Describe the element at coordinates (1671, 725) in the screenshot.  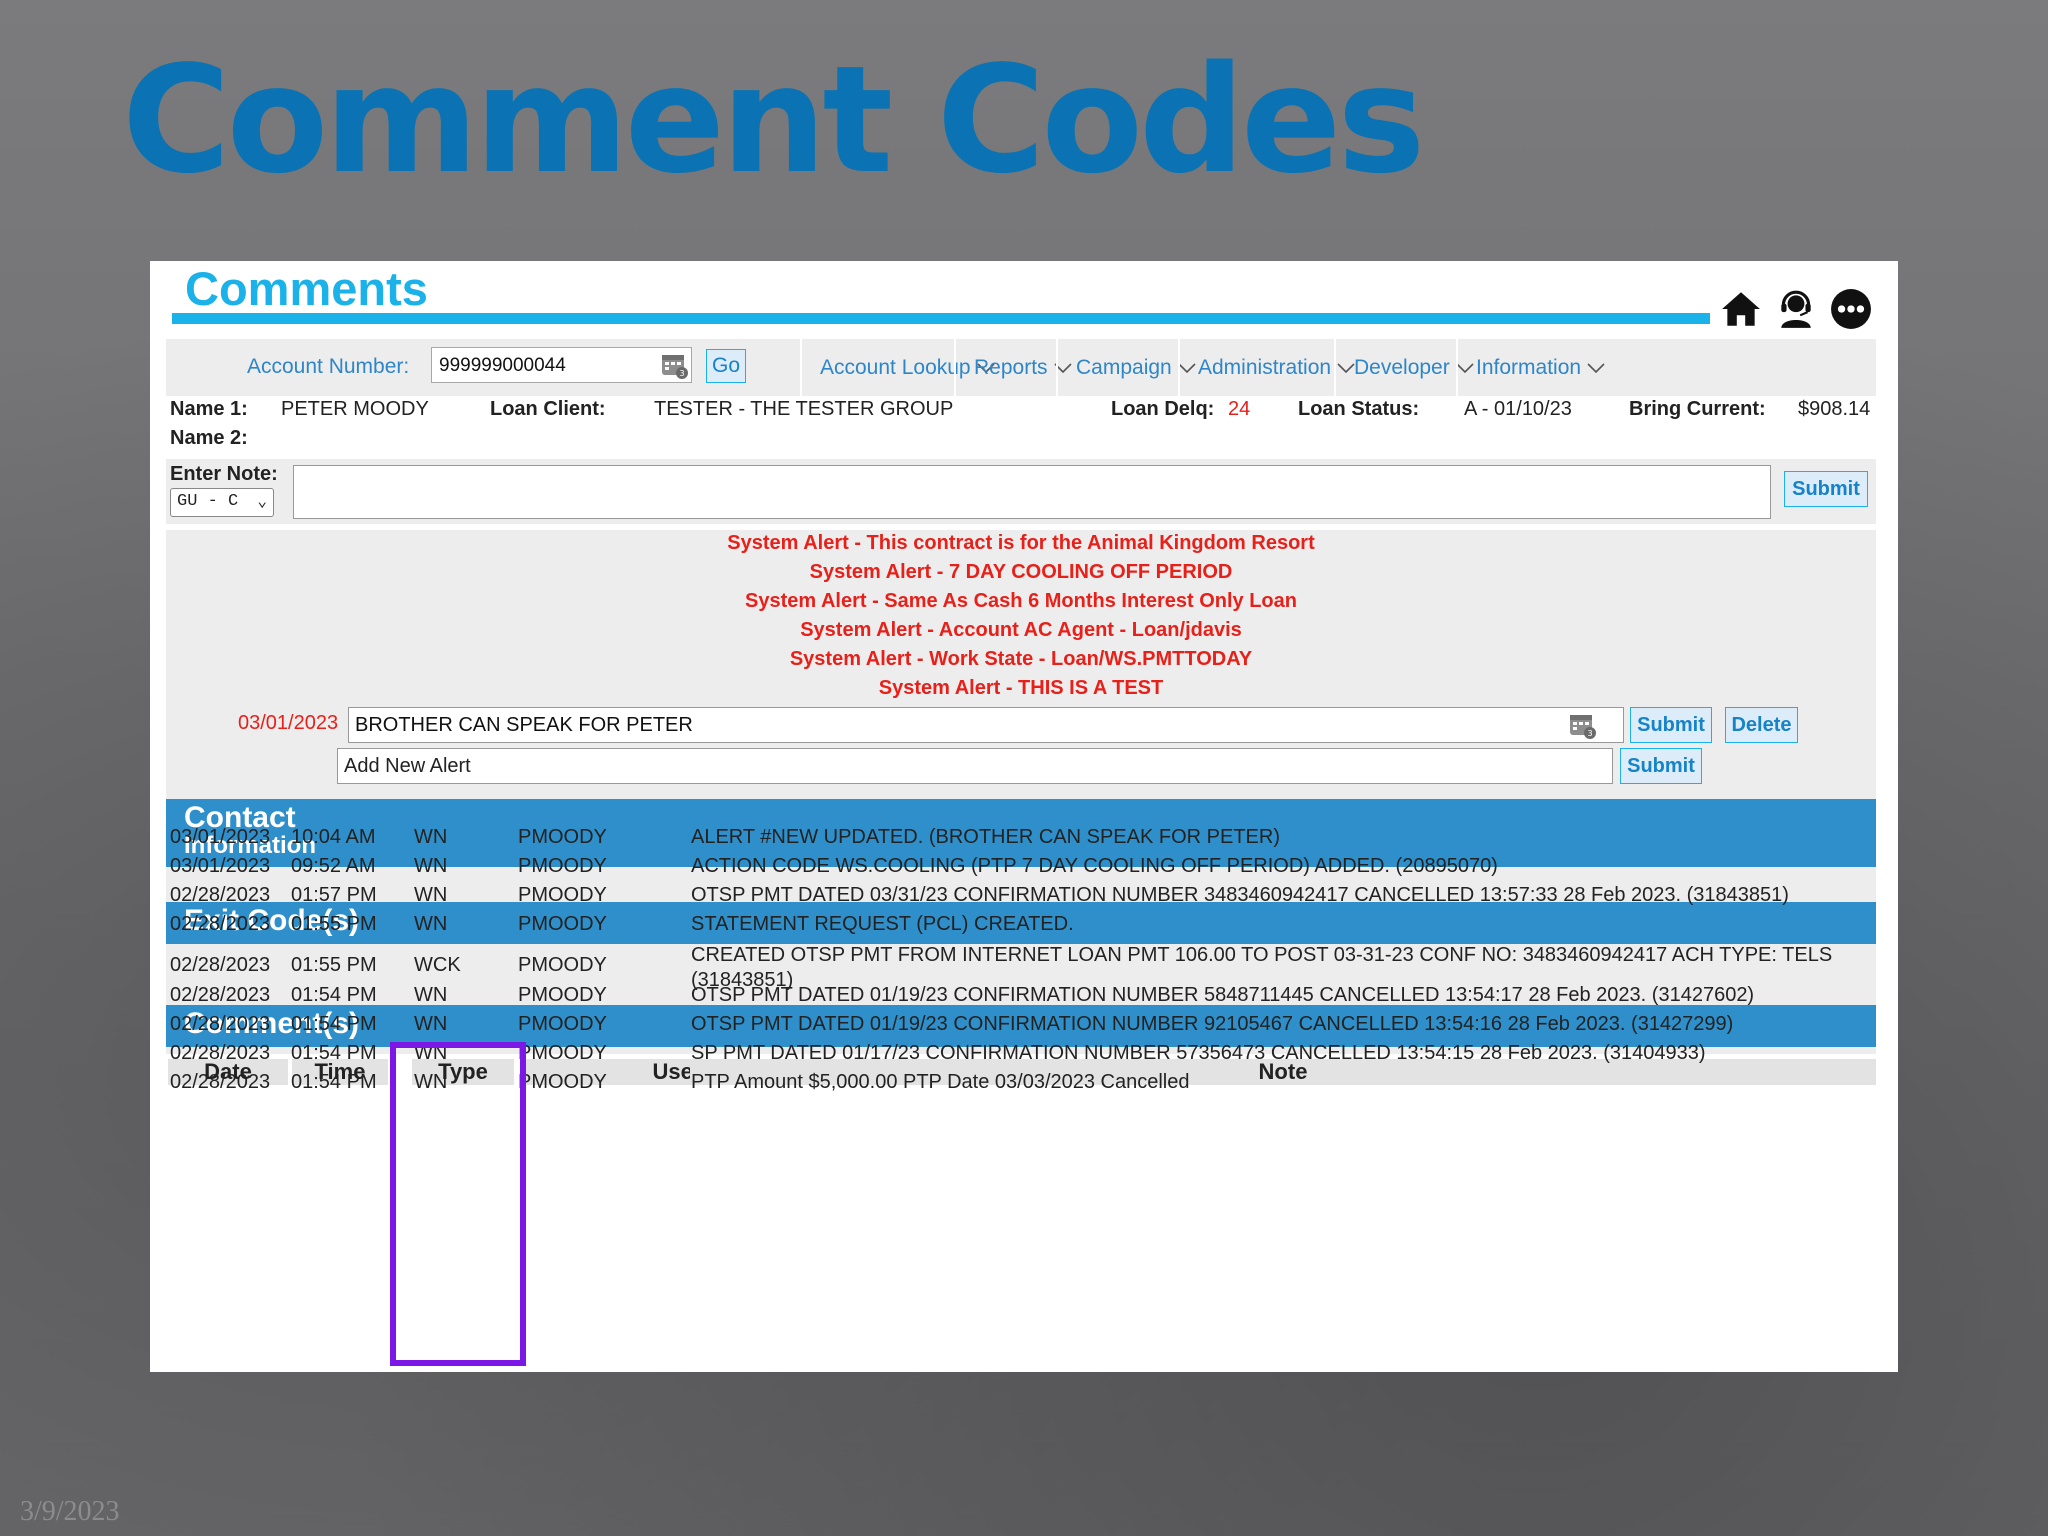
I see `alert-submit-button: Submit` at that location.